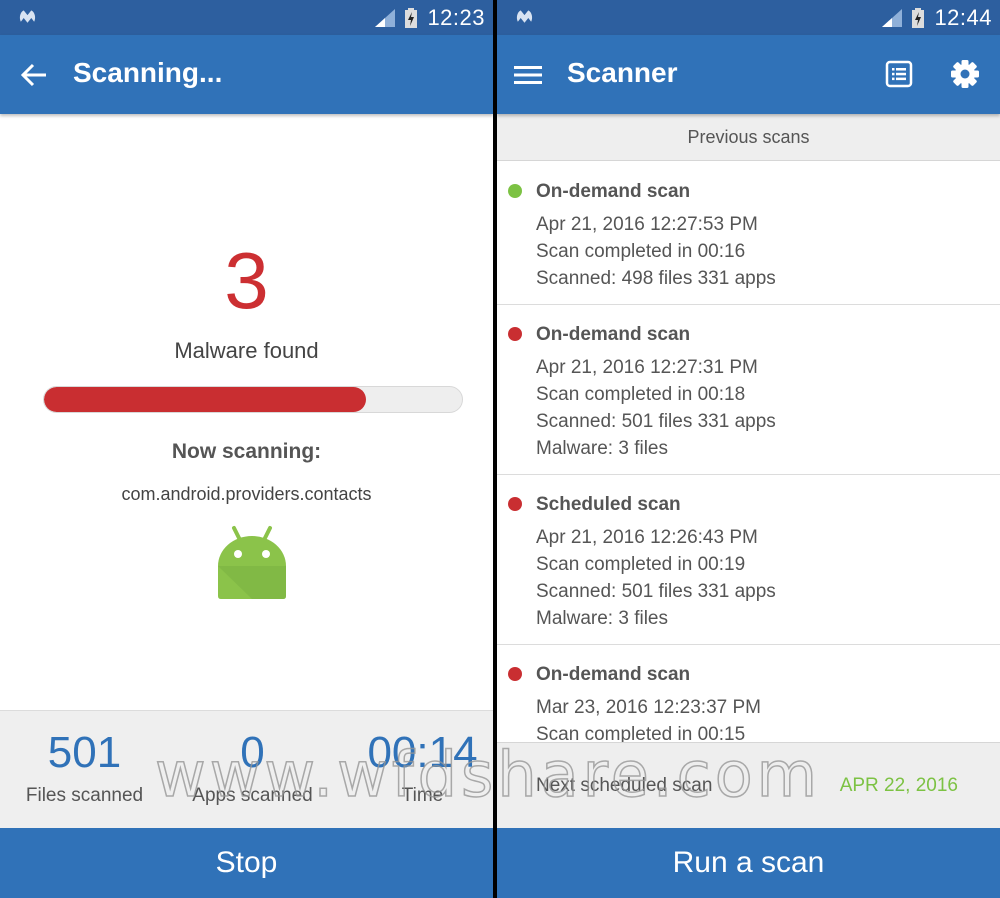  Describe the element at coordinates (622, 72) in the screenshot. I see `page-title: Scanner` at that location.